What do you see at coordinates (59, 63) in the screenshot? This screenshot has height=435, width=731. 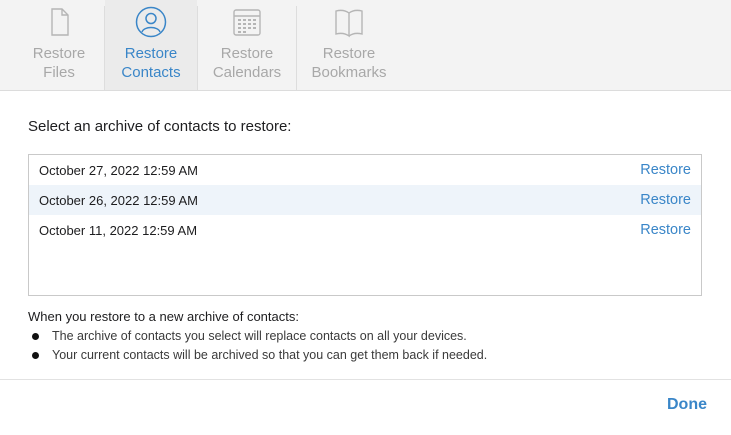 I see `tab-label: Restore Files` at bounding box center [59, 63].